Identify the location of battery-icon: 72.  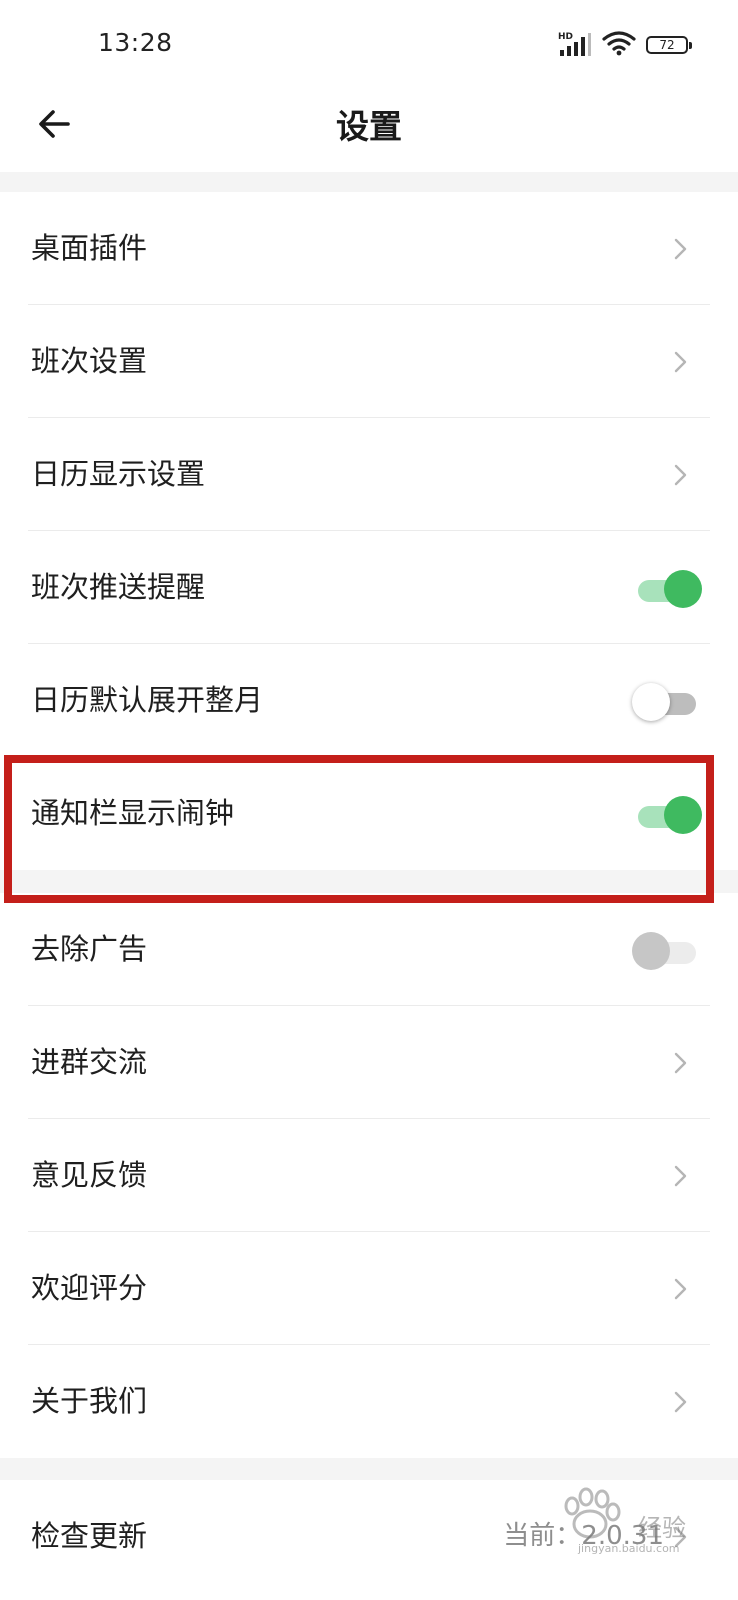
(669, 45).